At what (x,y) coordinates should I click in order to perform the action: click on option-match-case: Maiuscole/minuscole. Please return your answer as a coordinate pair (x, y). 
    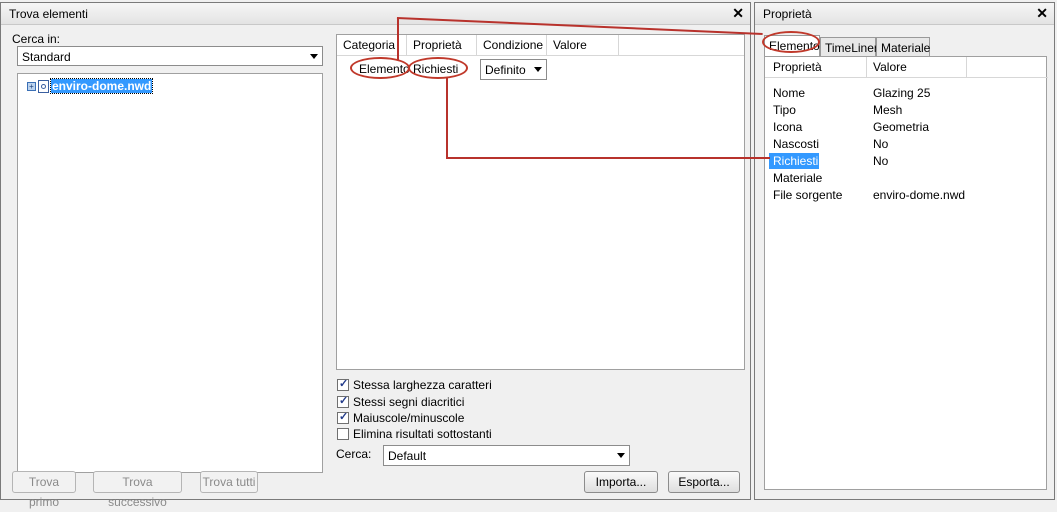
    Looking at the image, I should click on (401, 417).